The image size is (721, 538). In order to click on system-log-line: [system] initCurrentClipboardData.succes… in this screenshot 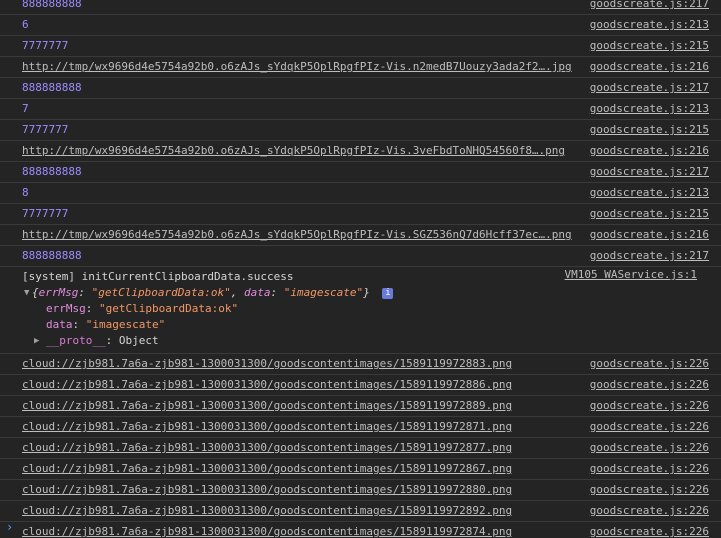, I will do `click(365, 276)`.